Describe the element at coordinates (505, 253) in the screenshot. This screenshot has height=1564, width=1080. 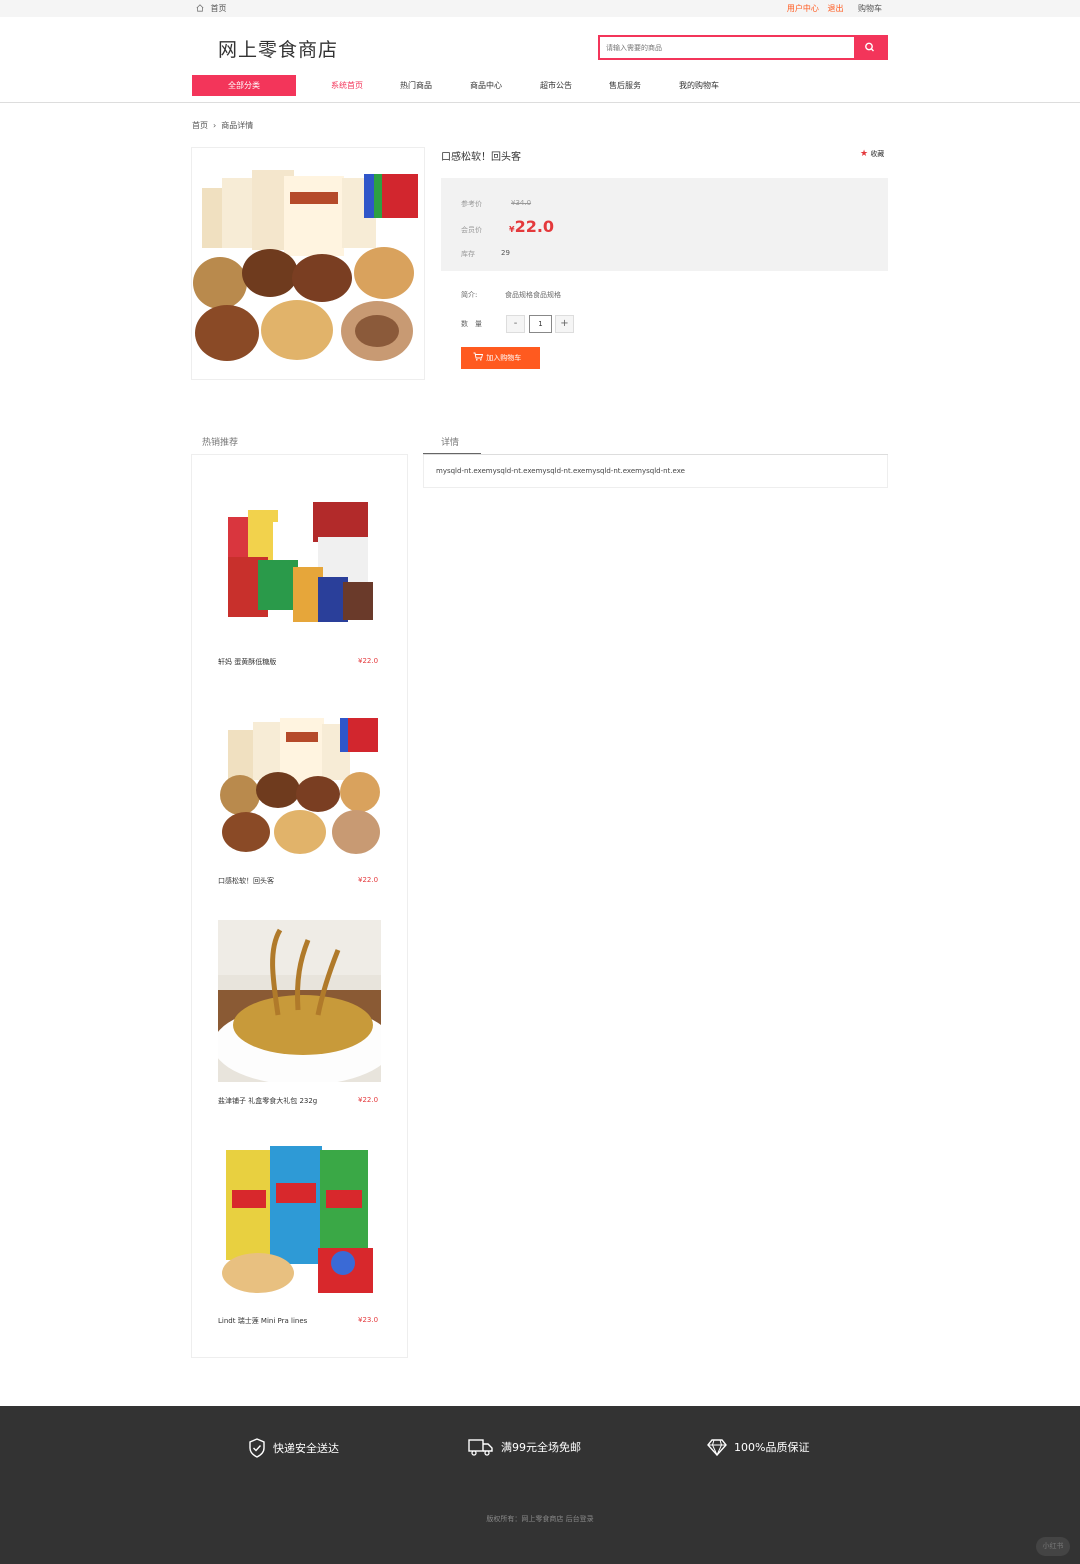
I see `stock-value: 29` at that location.